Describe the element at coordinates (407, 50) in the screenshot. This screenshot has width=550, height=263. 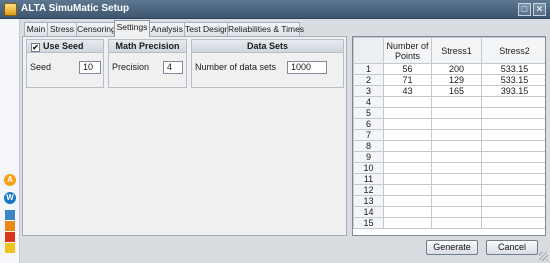
I see `column-header-points: Number of Points` at that location.